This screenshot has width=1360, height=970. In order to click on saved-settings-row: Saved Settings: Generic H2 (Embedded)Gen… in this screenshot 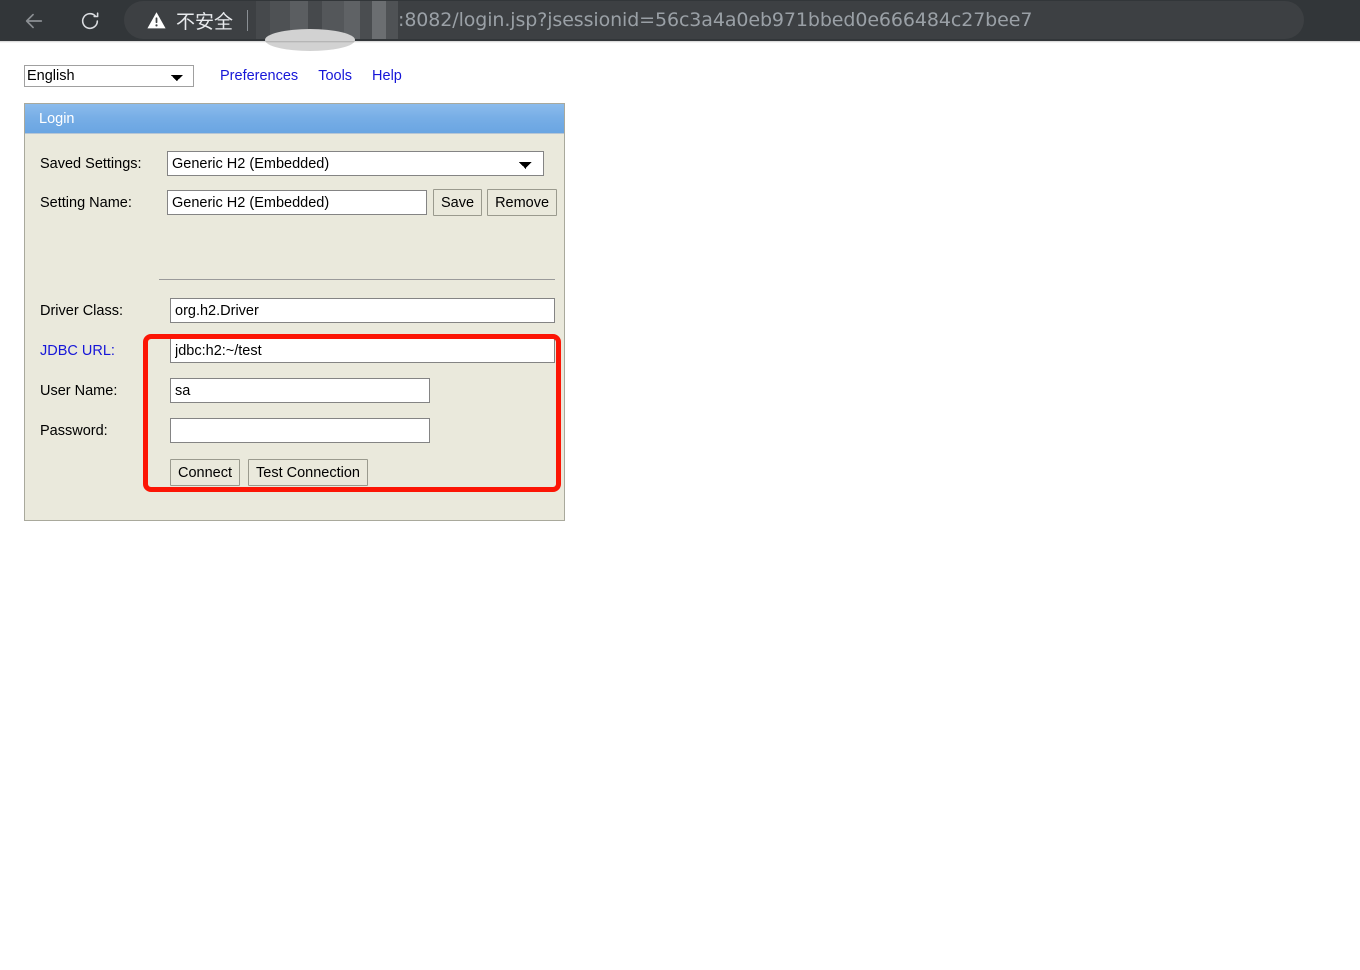, I will do `click(292, 163)`.